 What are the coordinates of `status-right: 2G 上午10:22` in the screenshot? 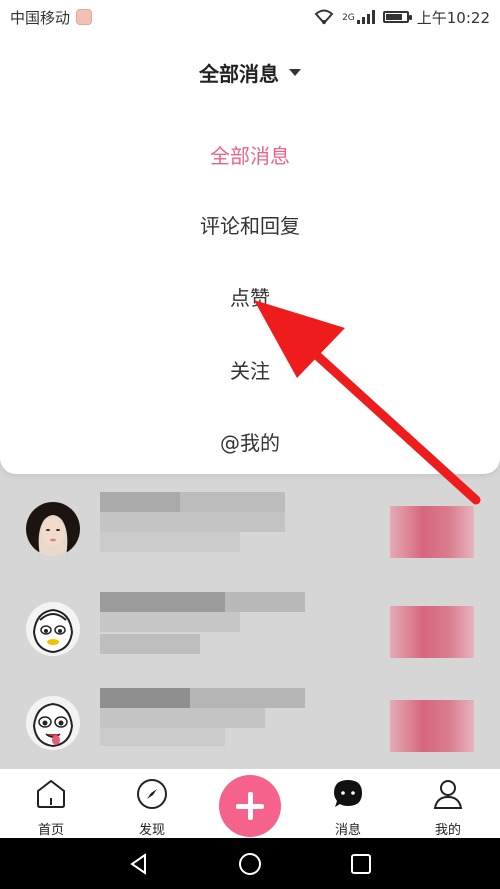 It's located at (402, 17).